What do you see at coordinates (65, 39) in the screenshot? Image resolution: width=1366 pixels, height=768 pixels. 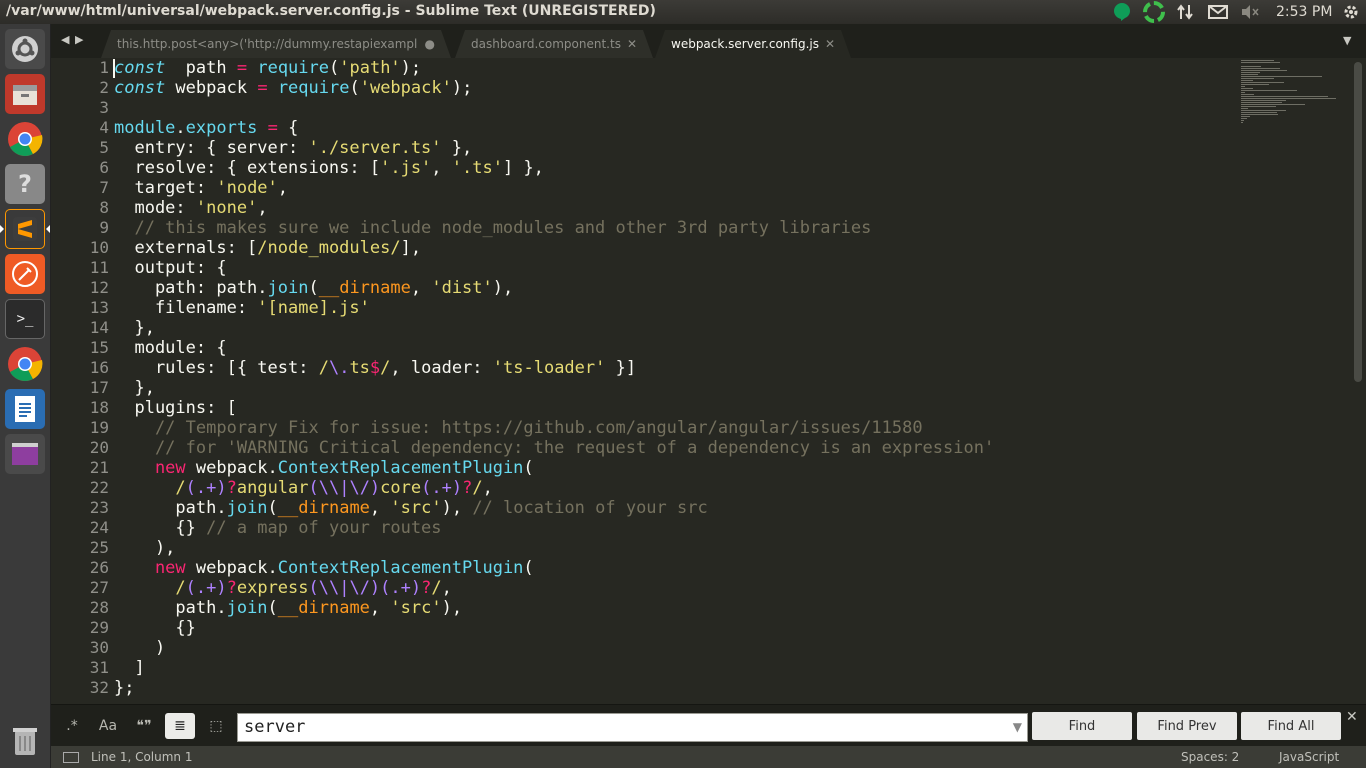 I see `tab-nav-back-icon: ◀` at bounding box center [65, 39].